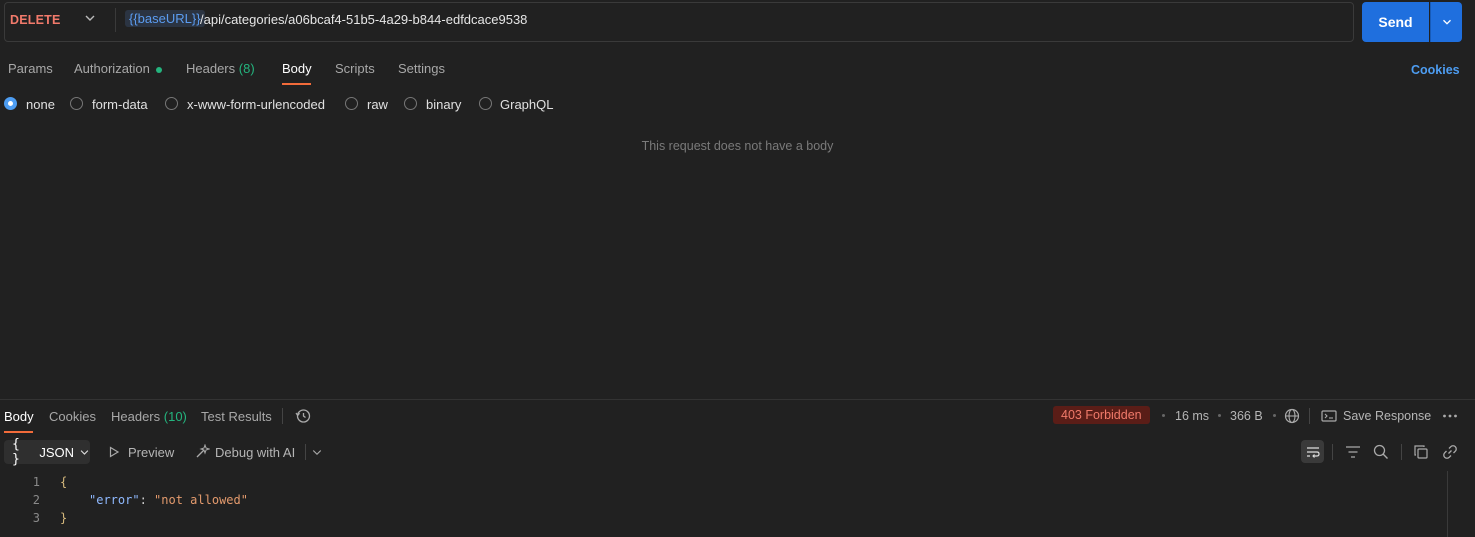  I want to click on radio-graphql-label: GraphQL, so click(526, 104).